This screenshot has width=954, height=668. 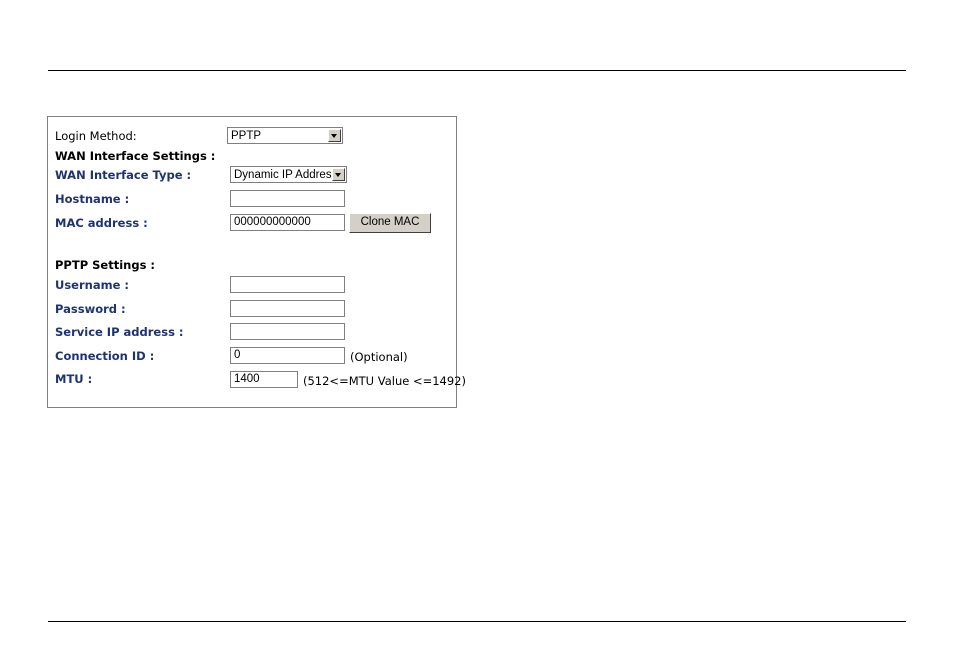 What do you see at coordinates (287, 308) in the screenshot?
I see `password-input` at bounding box center [287, 308].